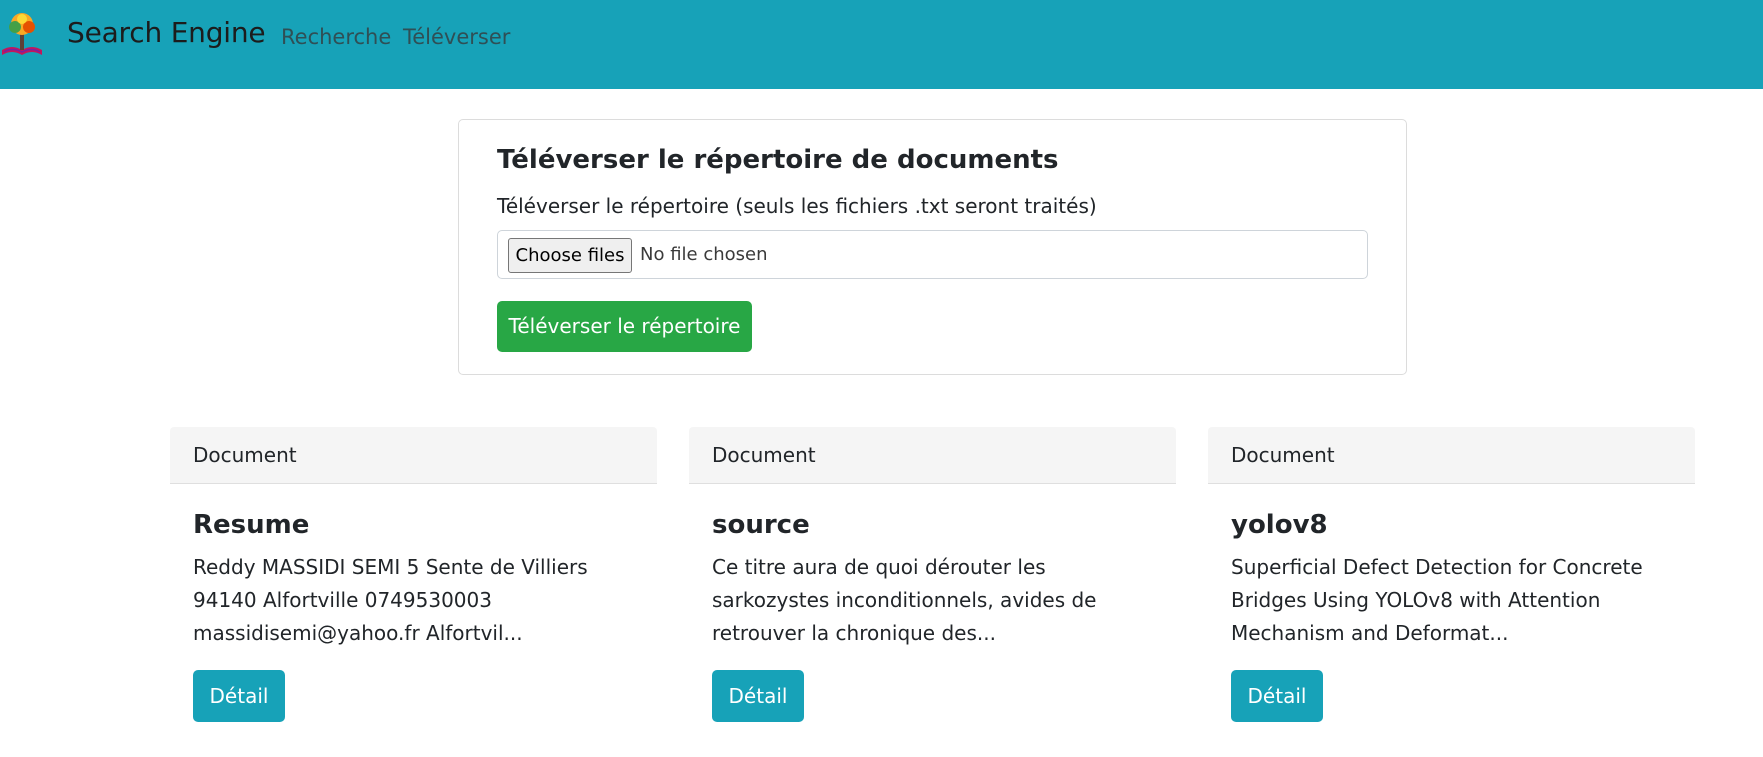 The height and width of the screenshot is (757, 1763). Describe the element at coordinates (761, 525) in the screenshot. I see `document-title: source` at that location.